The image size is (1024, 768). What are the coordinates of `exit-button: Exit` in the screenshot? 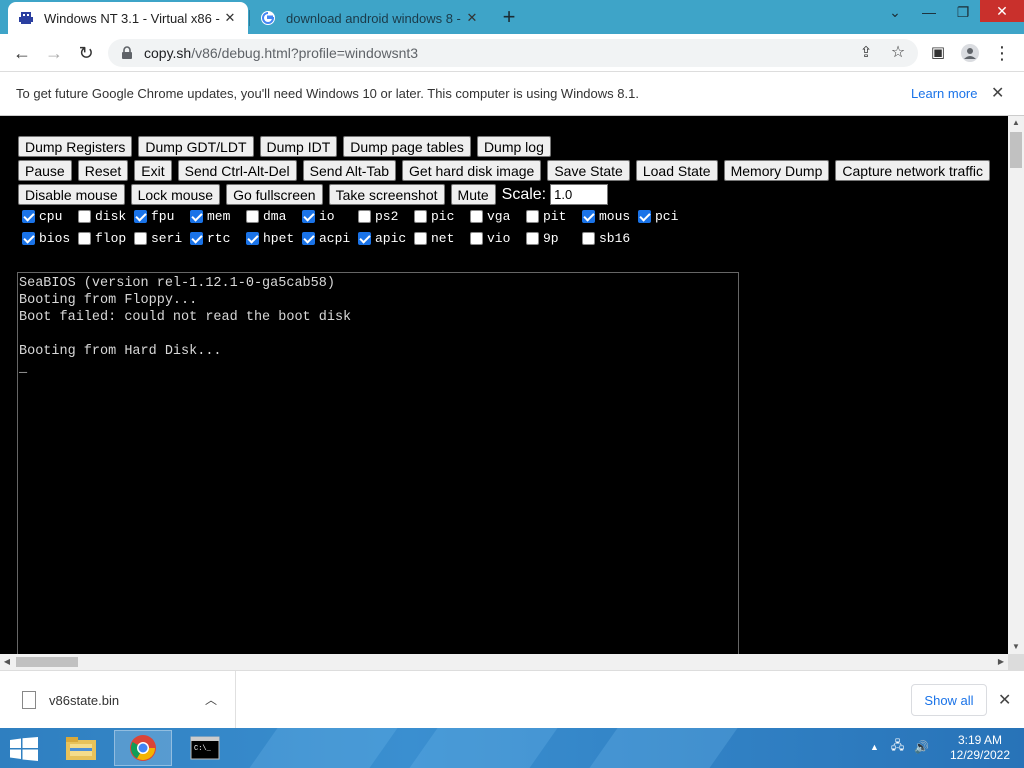 It's located at (153, 170).